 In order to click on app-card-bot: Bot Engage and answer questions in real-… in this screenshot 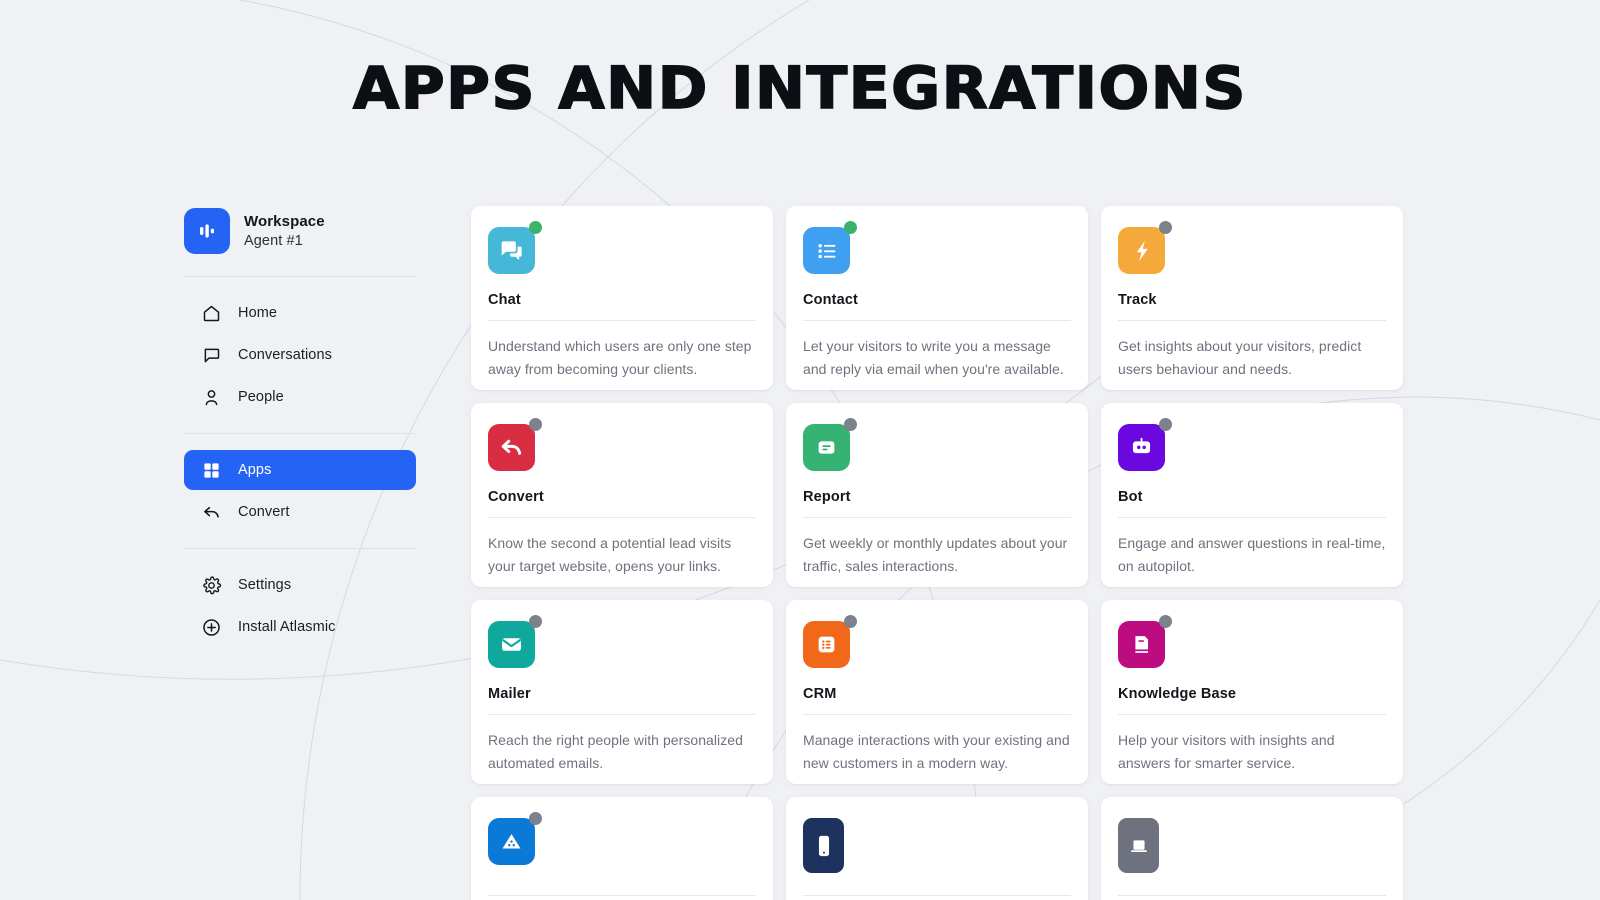, I will do `click(1252, 495)`.